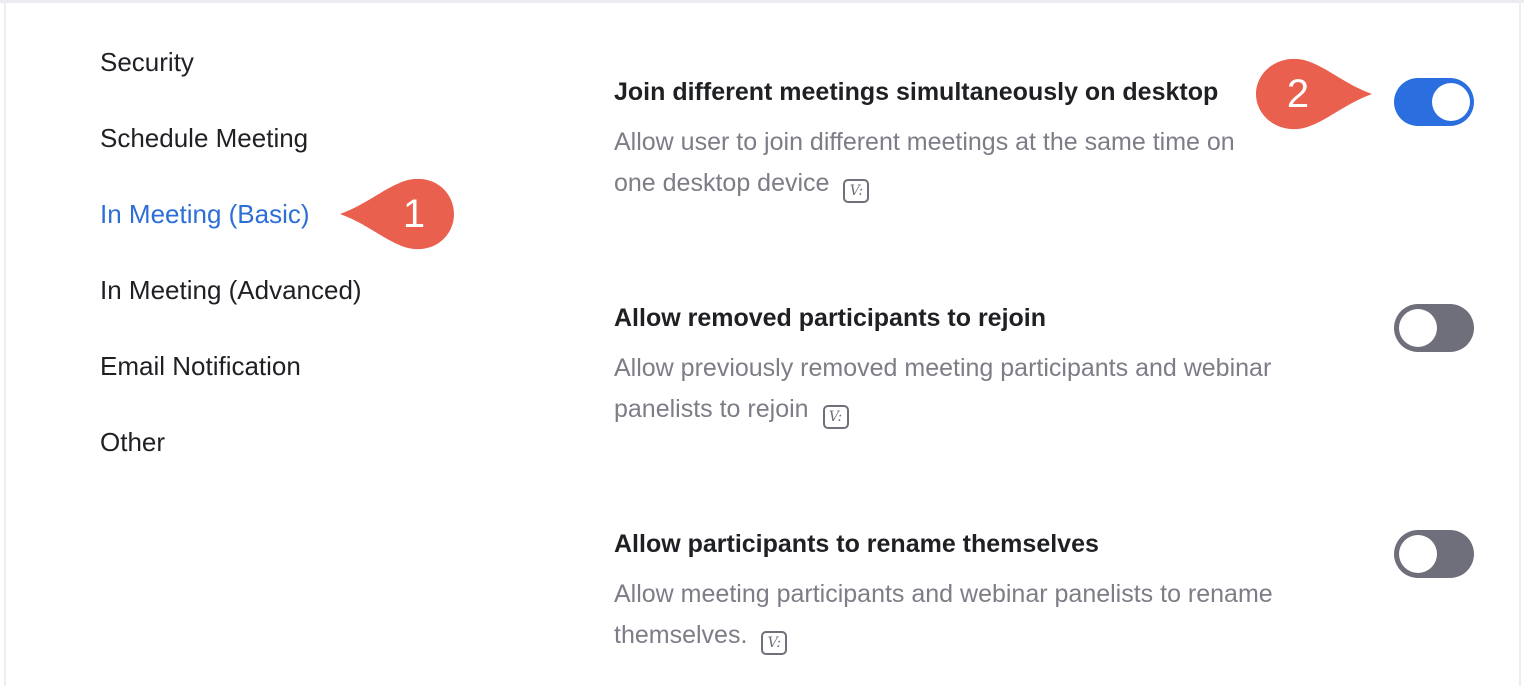 The image size is (1524, 686). Describe the element at coordinates (397, 214) in the screenshot. I see `callout-marker-1: 1` at that location.